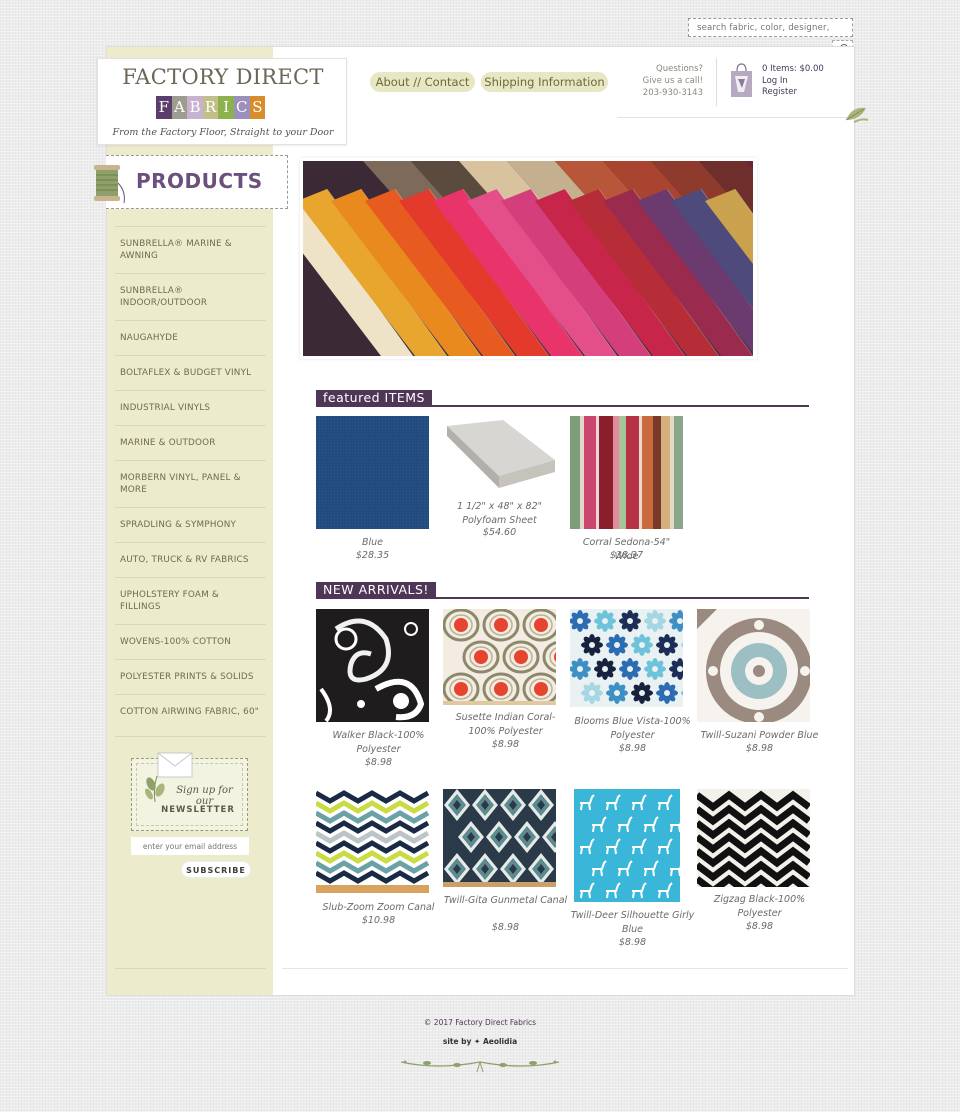 The width and height of the screenshot is (960, 1112). I want to click on account-links: 0 Items: $0.00 Log In Register, so click(793, 81).